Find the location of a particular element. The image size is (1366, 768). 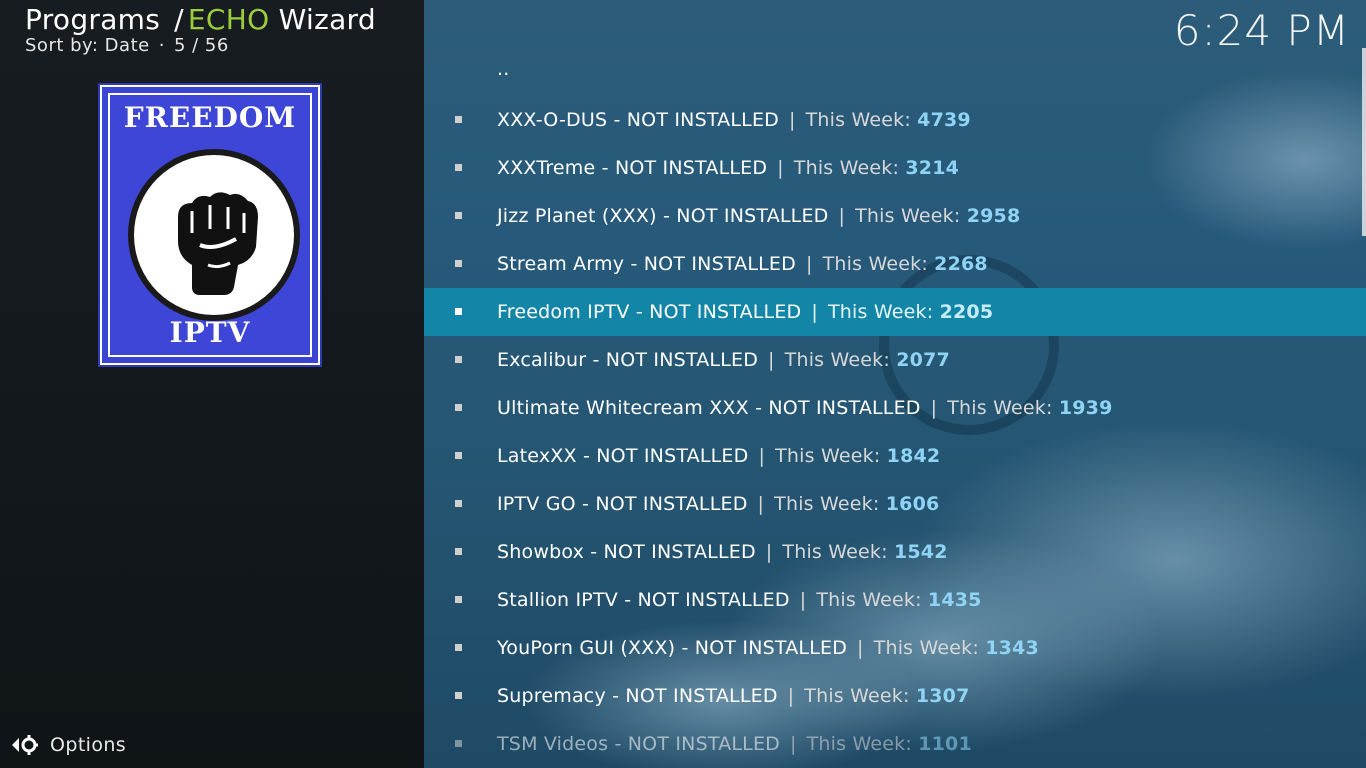

addon-name: Jizz Planet (XXX) - NOT INSTALLED is located at coordinates (663, 216).